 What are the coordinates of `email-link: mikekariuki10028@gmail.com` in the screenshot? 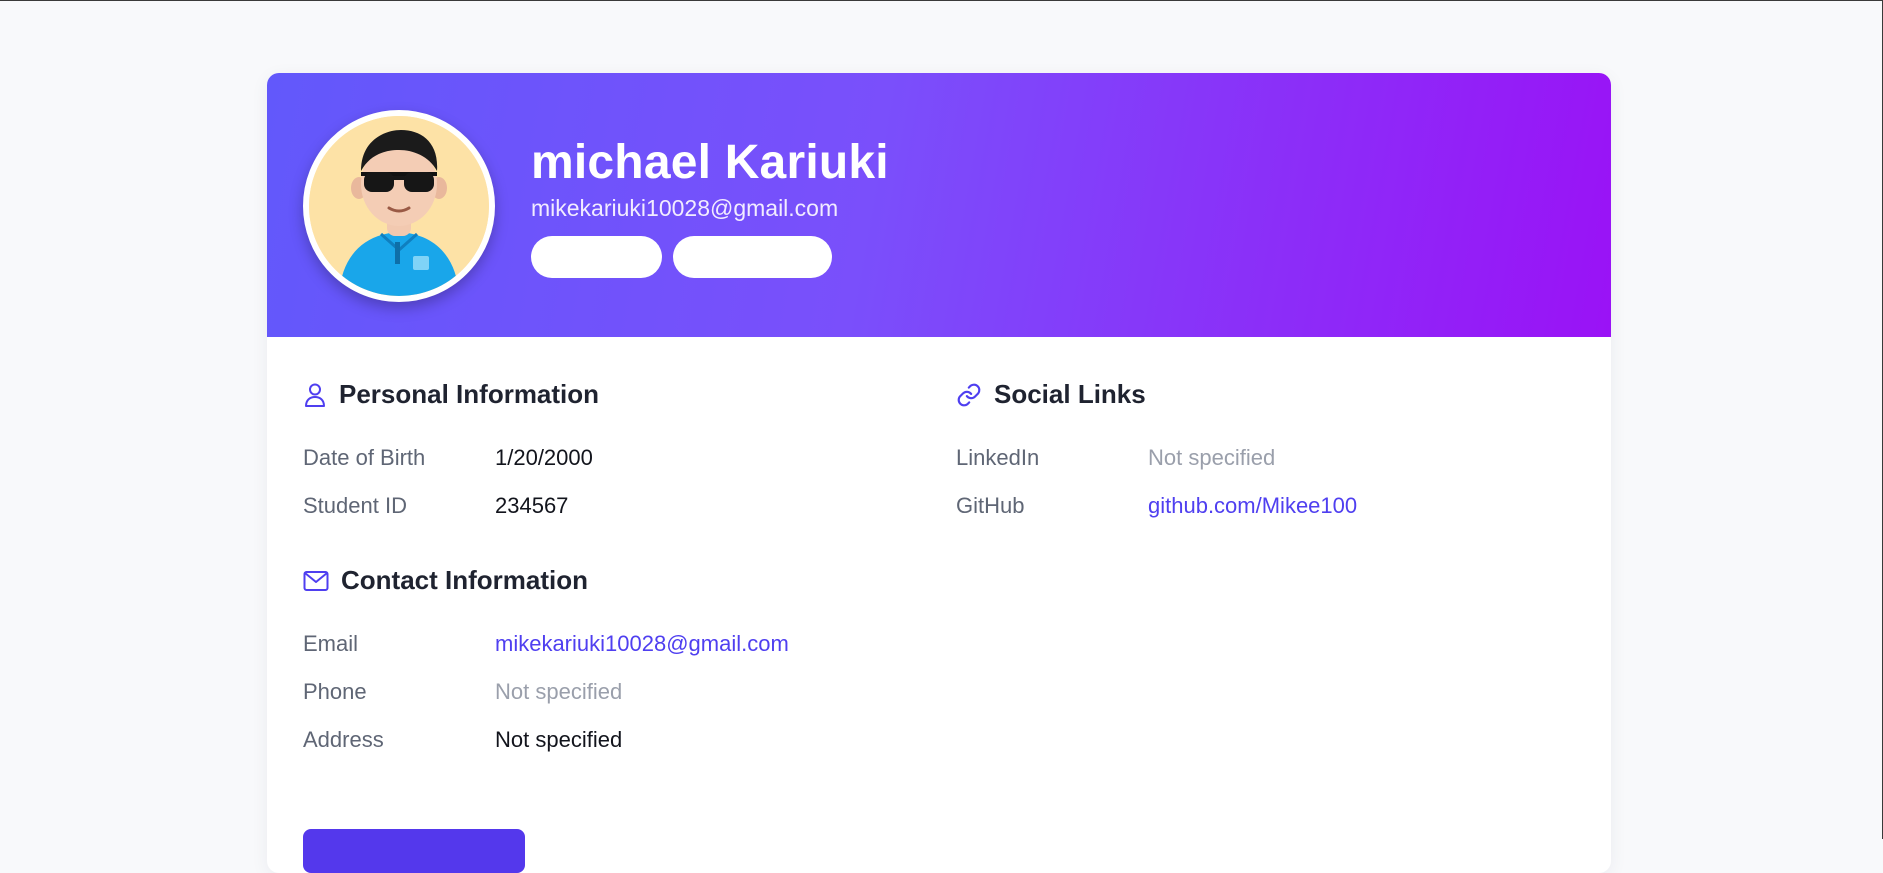 It's located at (642, 644).